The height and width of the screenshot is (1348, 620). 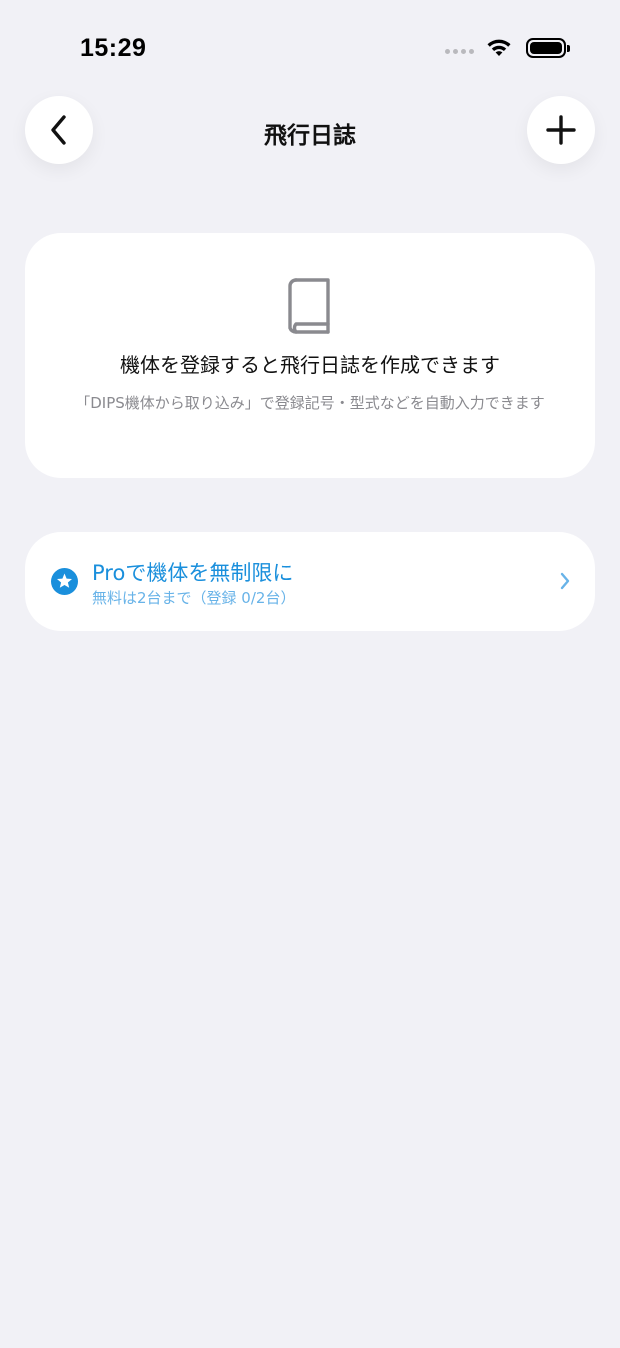 I want to click on star-circle-icon, so click(x=64, y=581).